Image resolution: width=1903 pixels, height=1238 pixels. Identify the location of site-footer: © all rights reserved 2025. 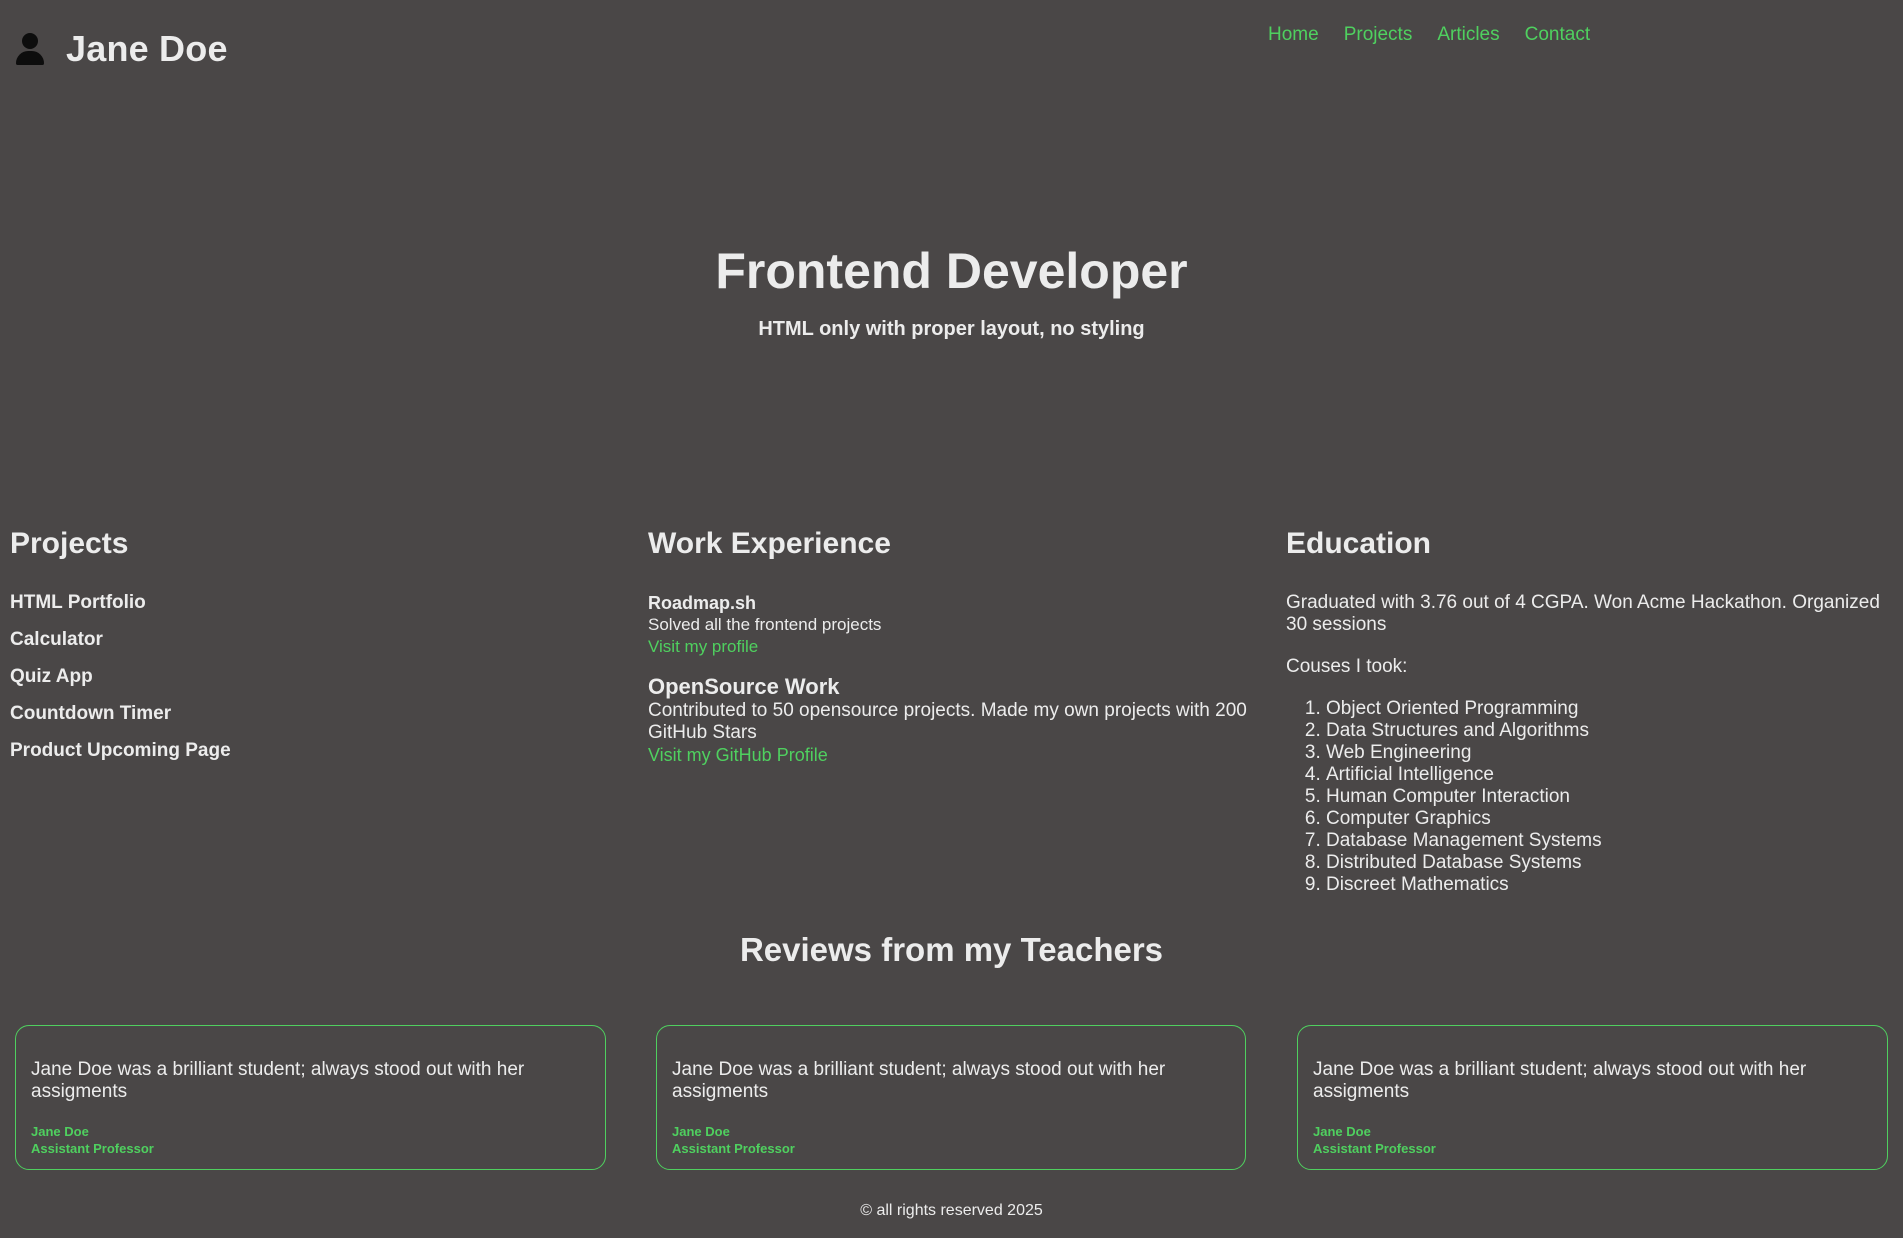
(951, 1210).